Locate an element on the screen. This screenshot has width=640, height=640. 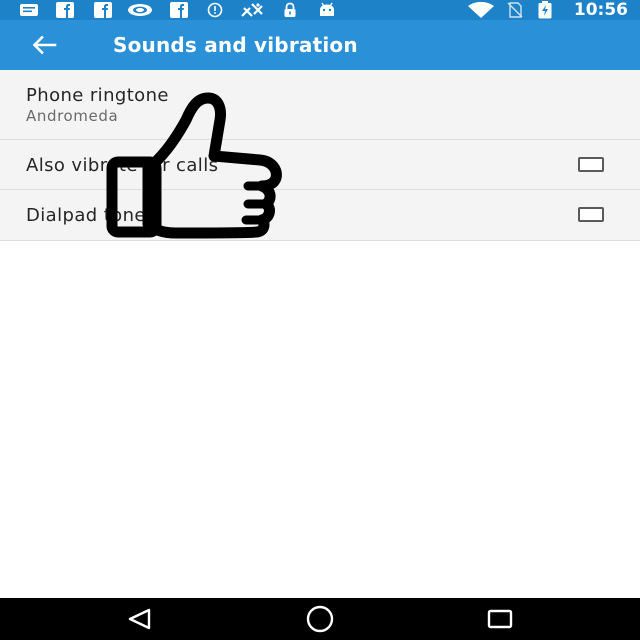
ringtone-summary: Andromeda is located at coordinates (72, 116).